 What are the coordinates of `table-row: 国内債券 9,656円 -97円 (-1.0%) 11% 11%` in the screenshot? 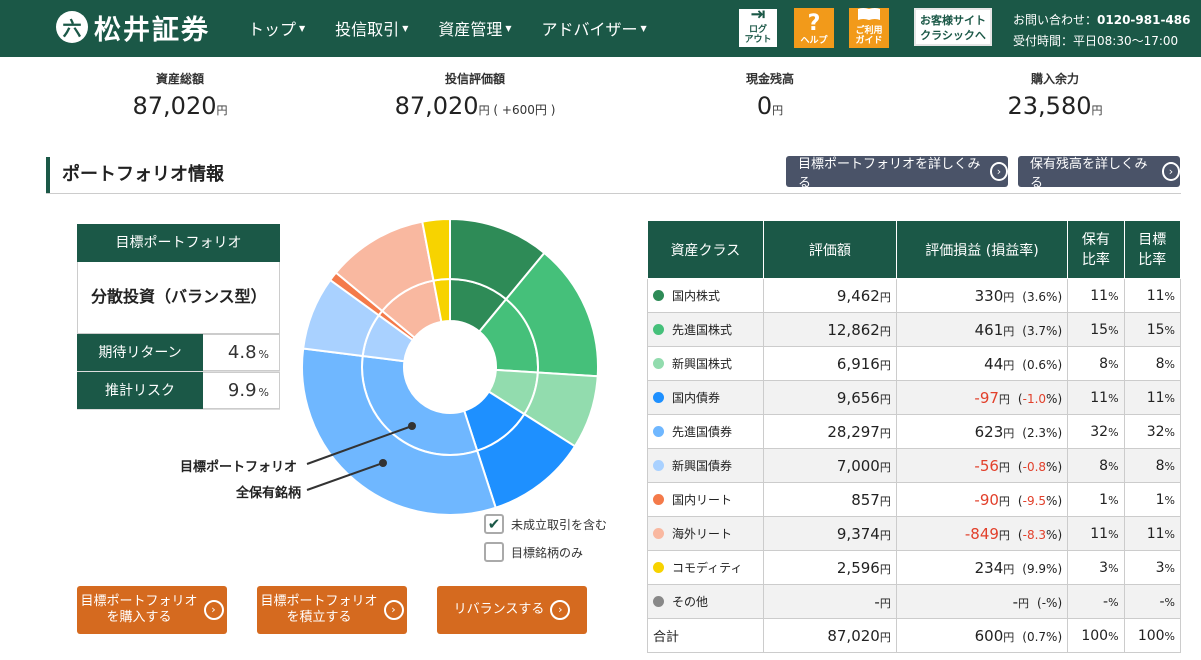 It's located at (914, 397).